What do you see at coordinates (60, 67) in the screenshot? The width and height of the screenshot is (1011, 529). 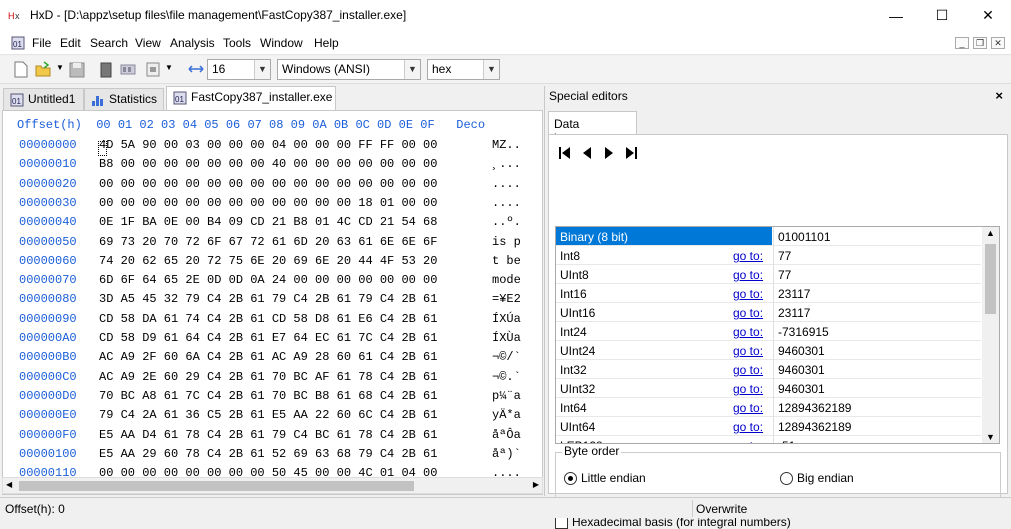 I see `open-dropdown-icon: ▼` at bounding box center [60, 67].